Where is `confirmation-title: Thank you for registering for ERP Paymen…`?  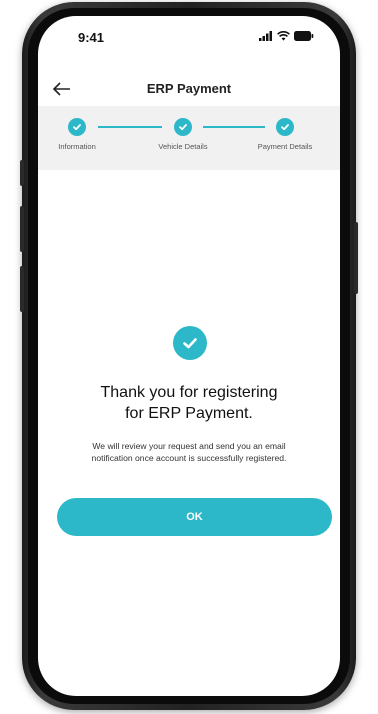 confirmation-title: Thank you for registering for ERP Paymen… is located at coordinates (189, 403).